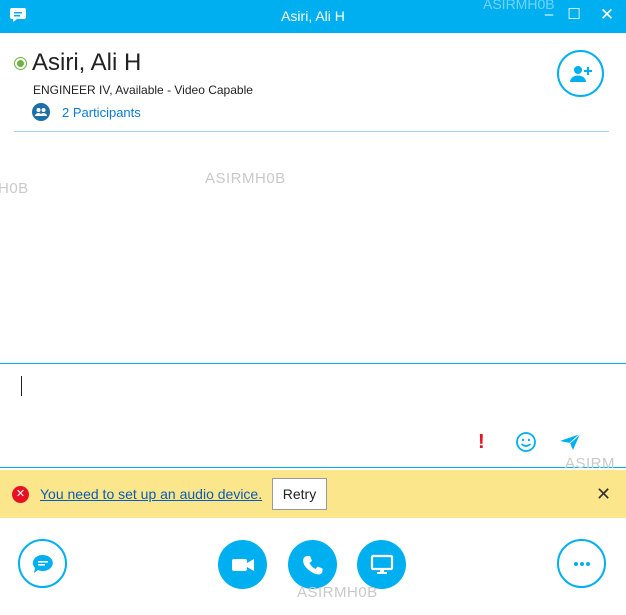 The height and width of the screenshot is (615, 626). I want to click on participants-link: 2 Participants, so click(101, 112).